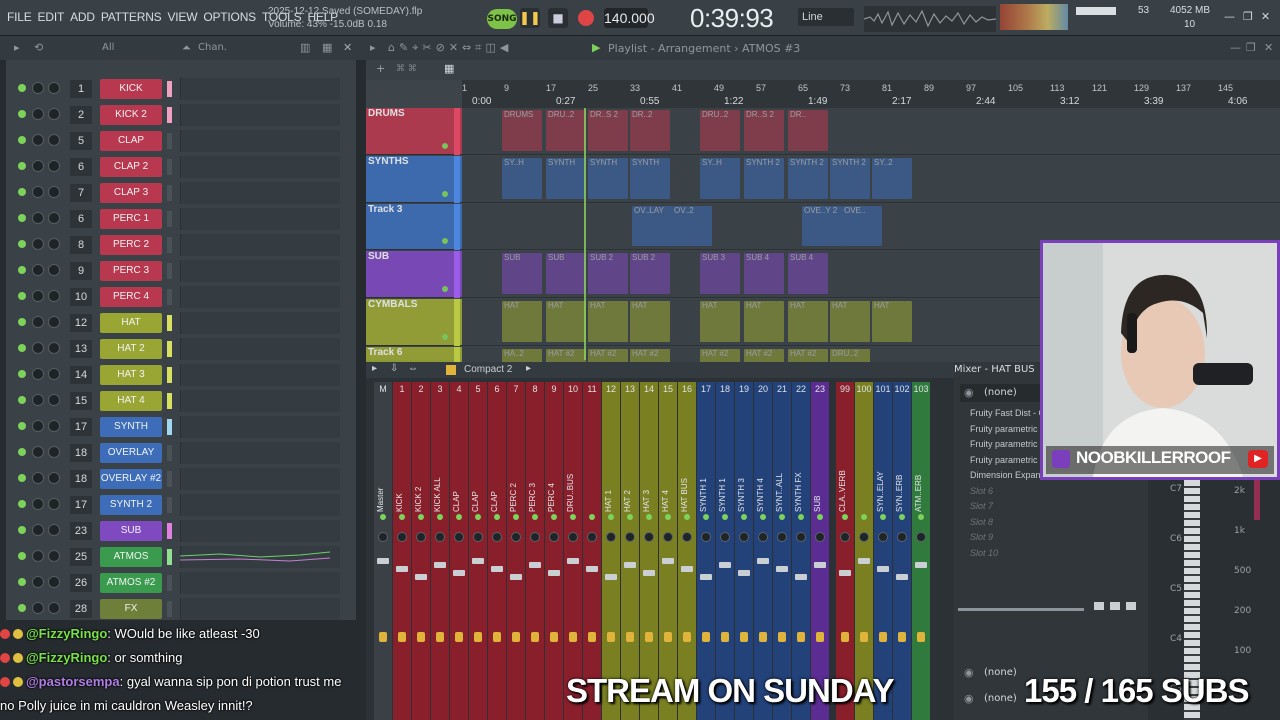 The width and height of the screenshot is (1280, 720). I want to click on track-enable-led, so click(445, 241).